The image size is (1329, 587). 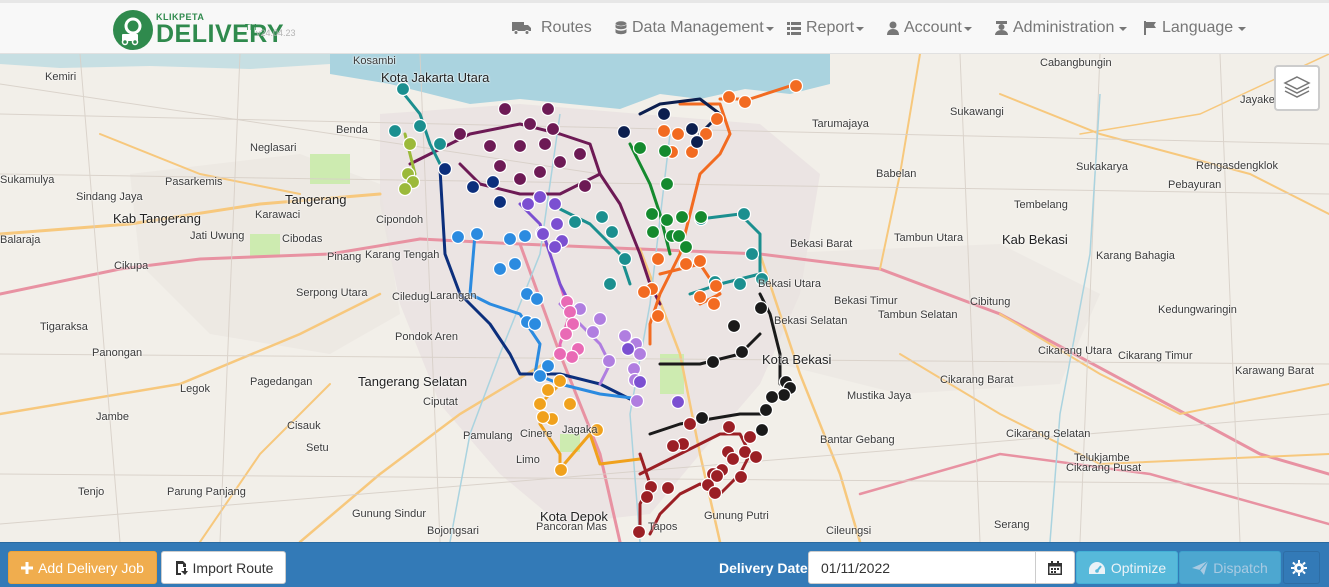 What do you see at coordinates (82, 567) in the screenshot?
I see `add-delivery-job-button: Add Delivery Job` at bounding box center [82, 567].